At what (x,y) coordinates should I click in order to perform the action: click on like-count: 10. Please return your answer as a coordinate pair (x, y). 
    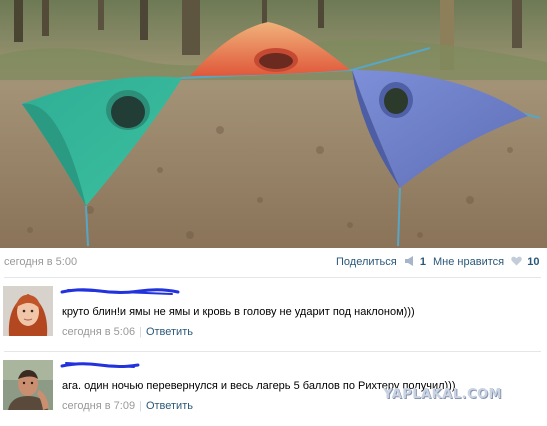
    Looking at the image, I should click on (533, 262).